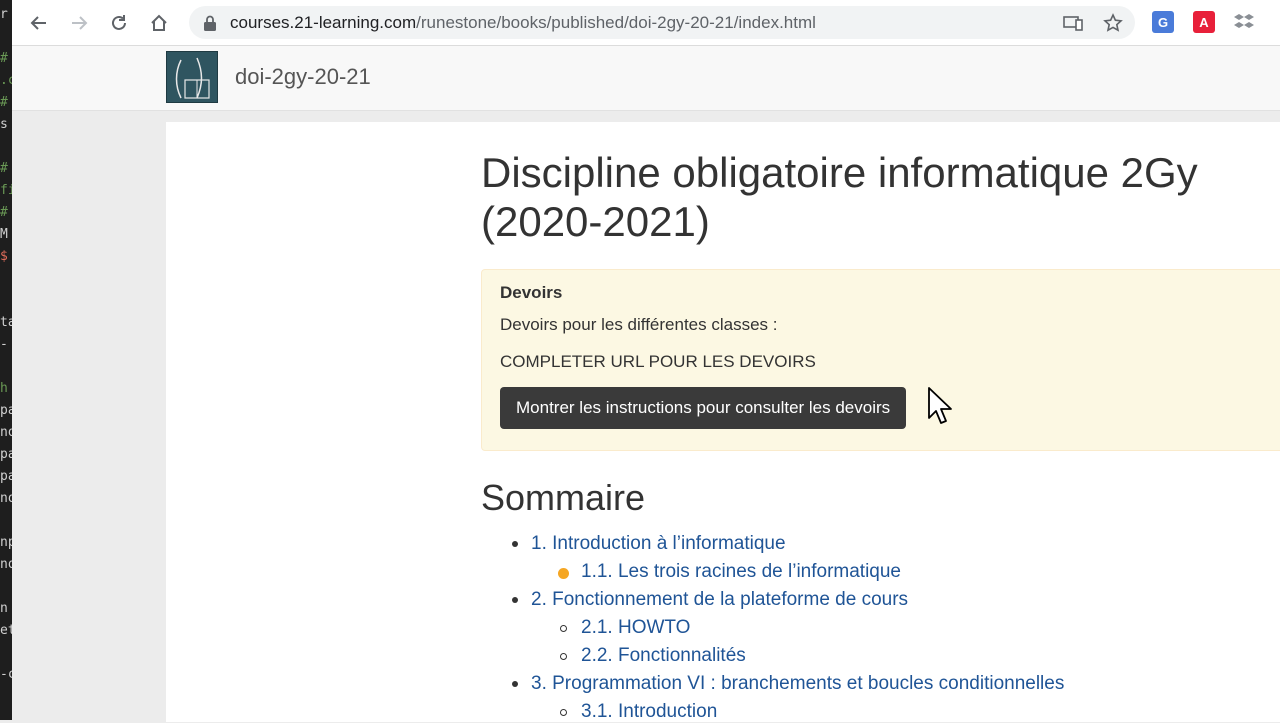 This screenshot has width=1280, height=723. I want to click on dropbox-extension, so click(1244, 22).